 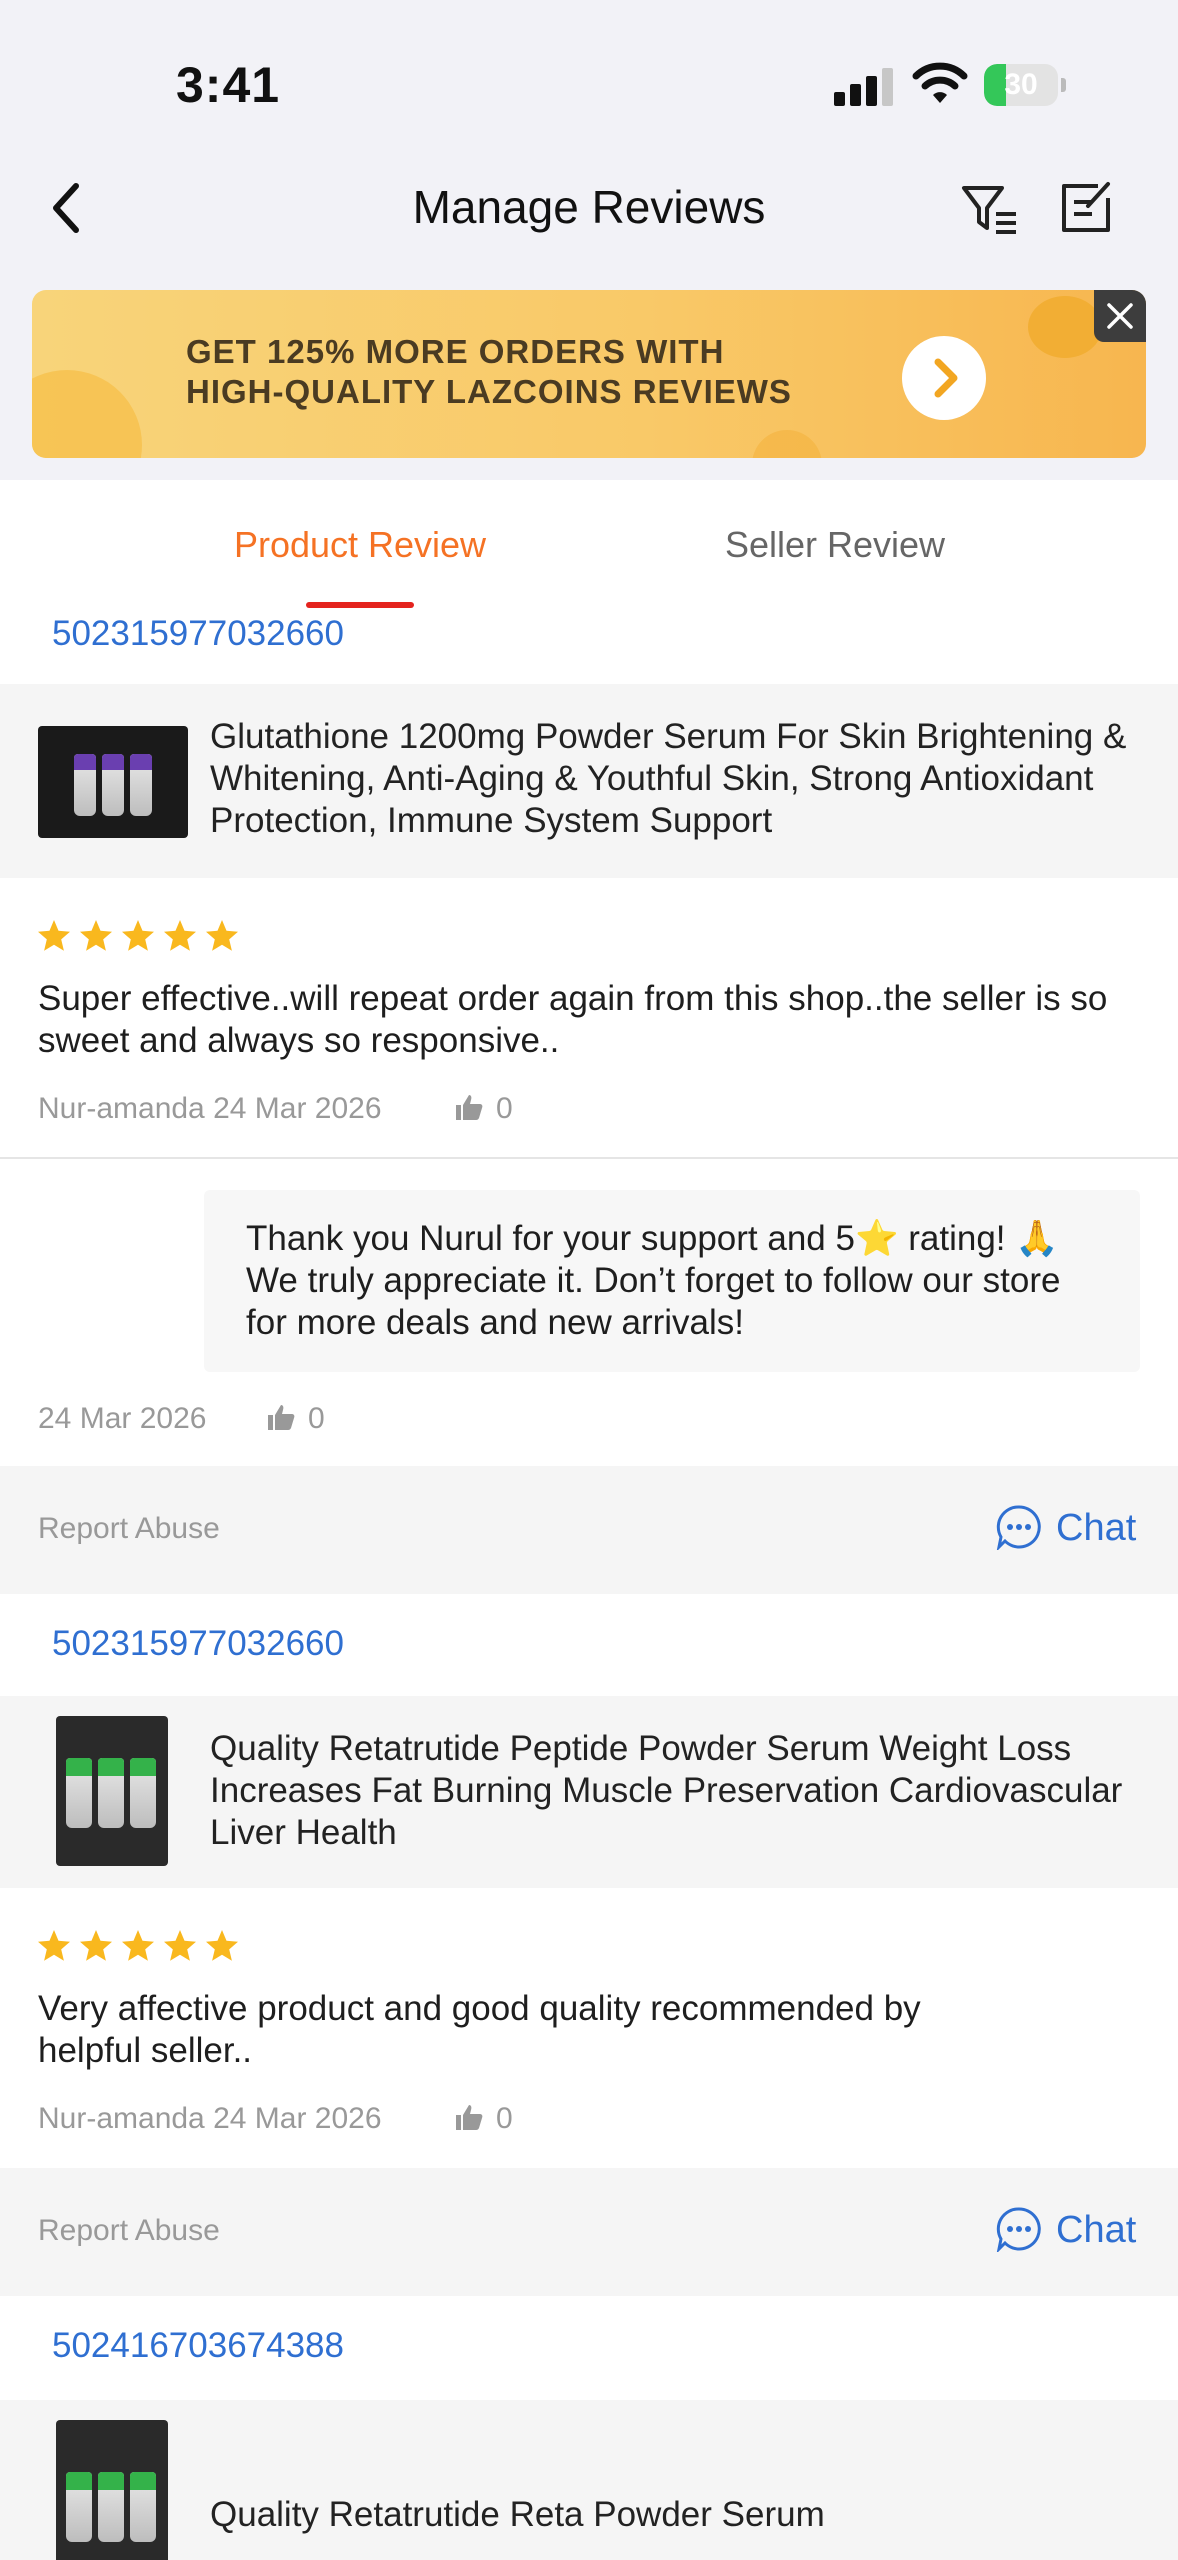 What do you see at coordinates (295, 1419) in the screenshot?
I see `reply-like-button: 0` at bounding box center [295, 1419].